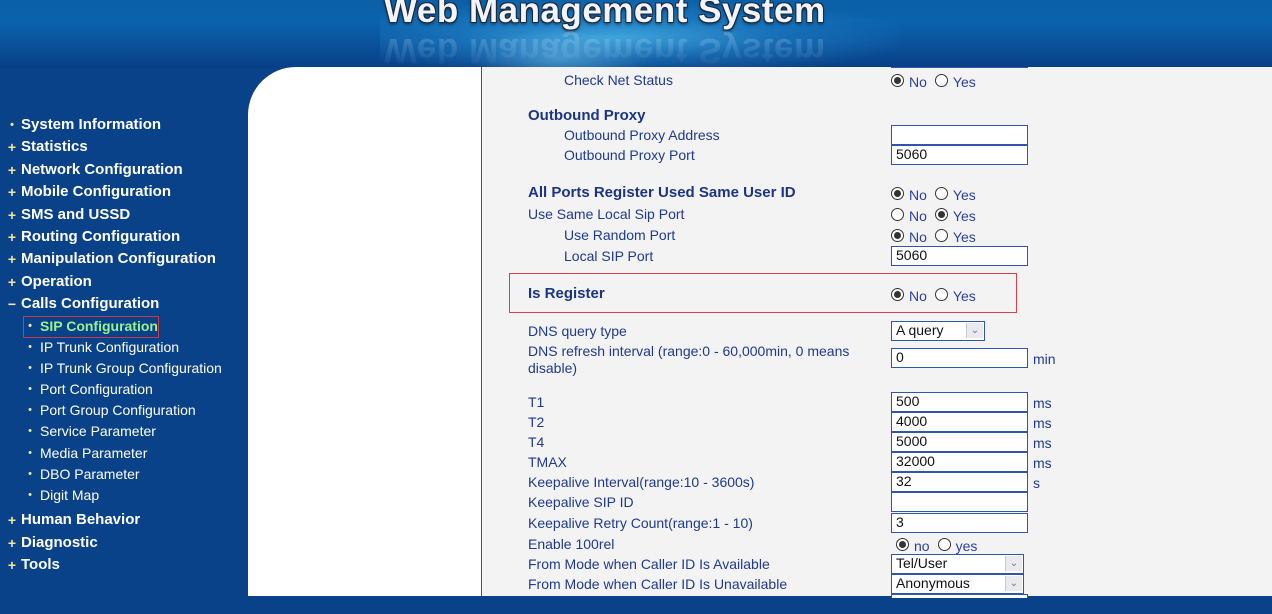 Image resolution: width=1272 pixels, height=614 pixels. I want to click on enable-100rel-radio-group: no yes, so click(940, 544).